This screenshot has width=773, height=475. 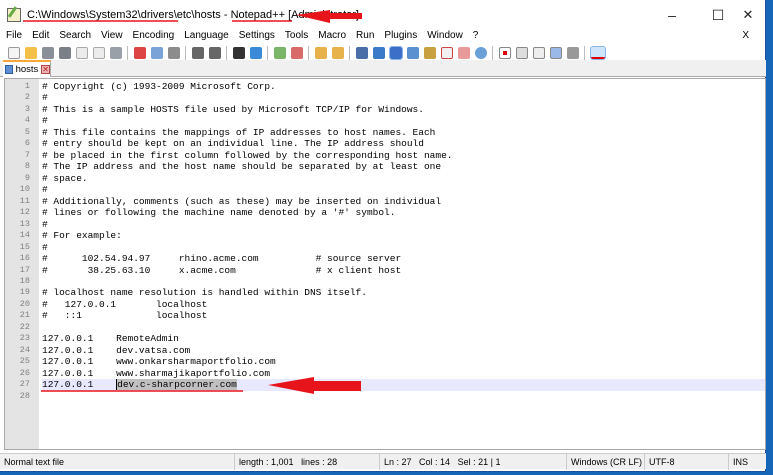 What do you see at coordinates (521, 53) in the screenshot?
I see `stop-macro-icon` at bounding box center [521, 53].